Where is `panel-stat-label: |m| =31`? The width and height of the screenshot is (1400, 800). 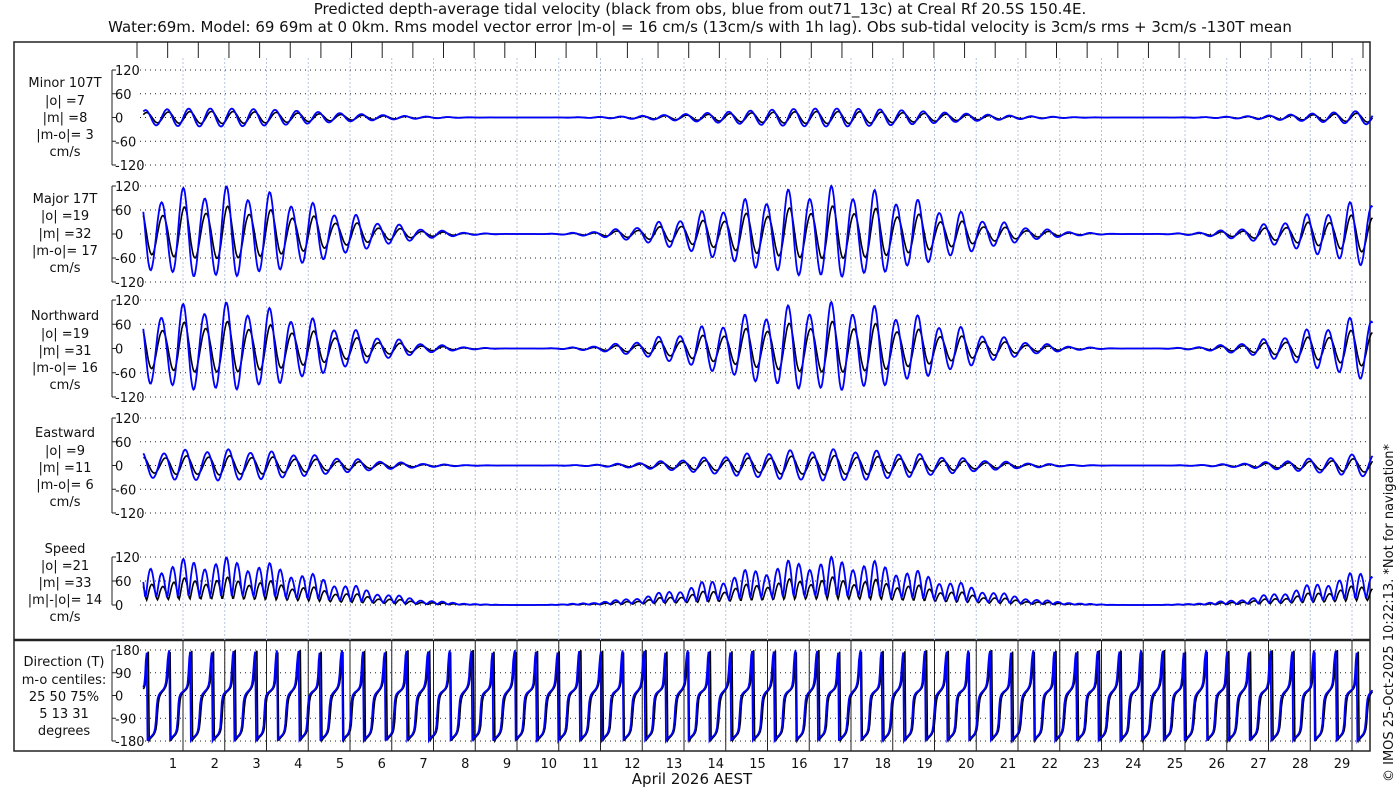 panel-stat-label: |m| =31 is located at coordinates (65, 351).